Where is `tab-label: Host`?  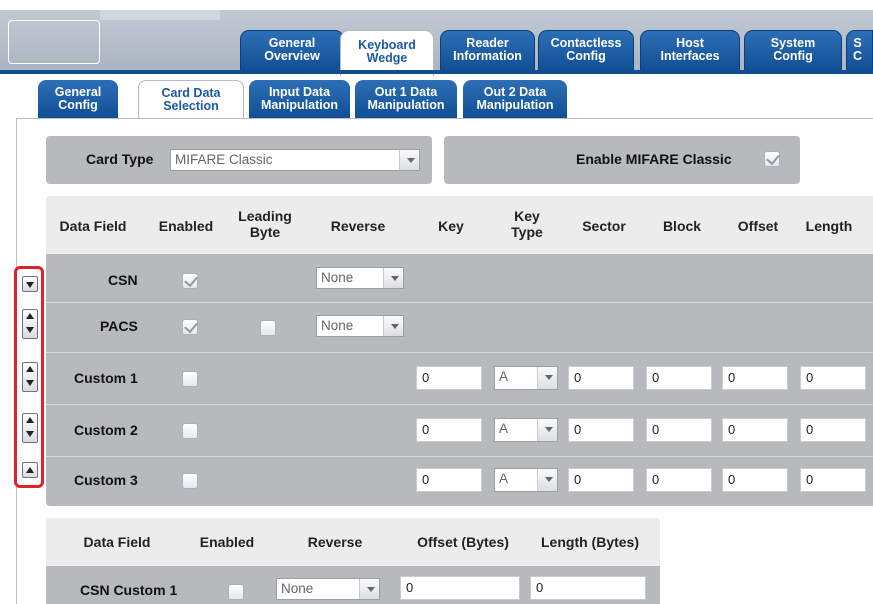 tab-label: Host is located at coordinates (690, 43).